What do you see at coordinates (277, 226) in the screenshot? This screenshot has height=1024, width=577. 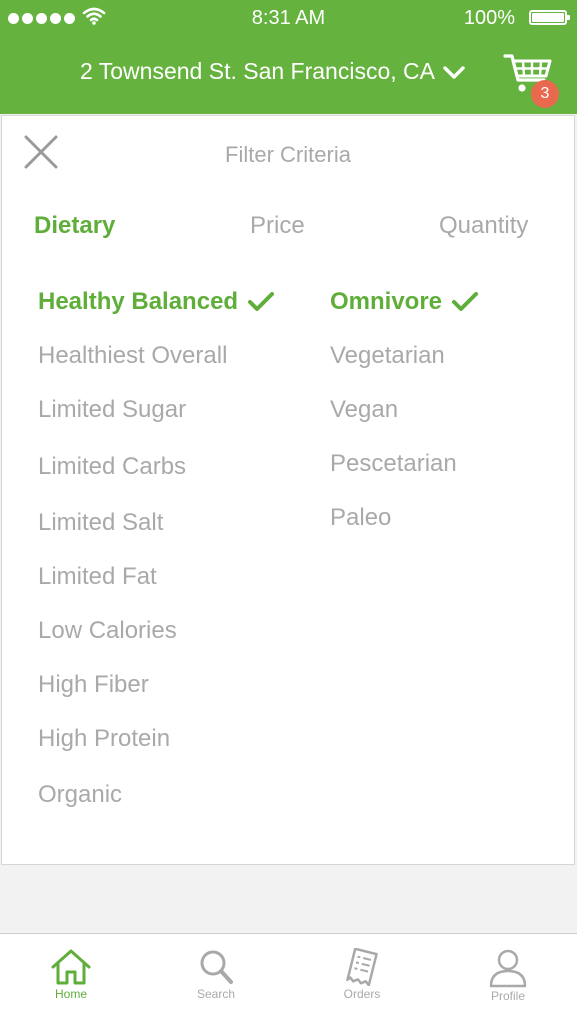 I see `tab-price: Price` at bounding box center [277, 226].